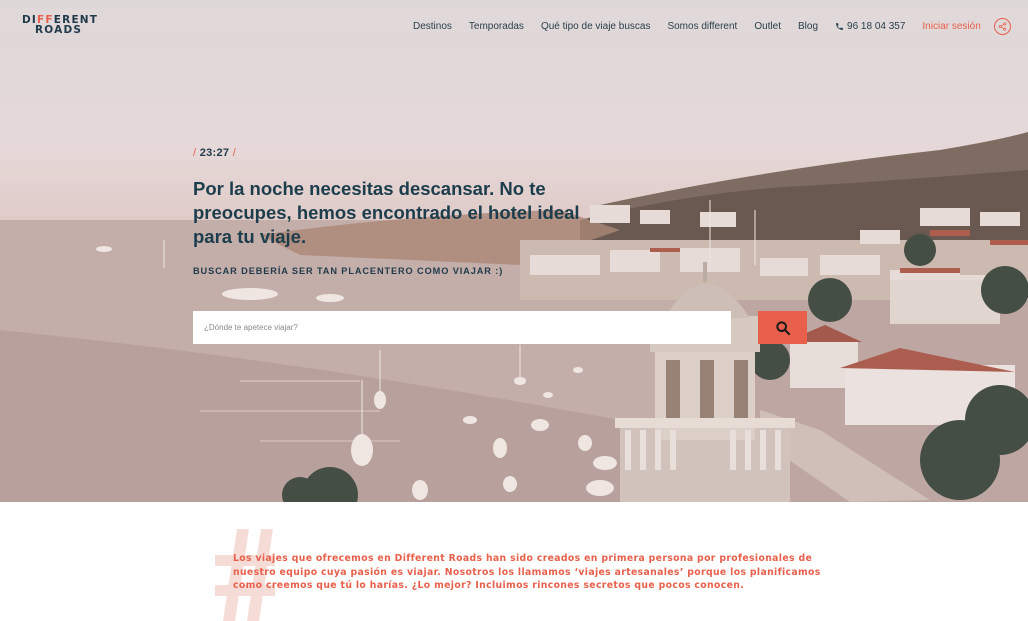  I want to click on search-icon, so click(782, 327).